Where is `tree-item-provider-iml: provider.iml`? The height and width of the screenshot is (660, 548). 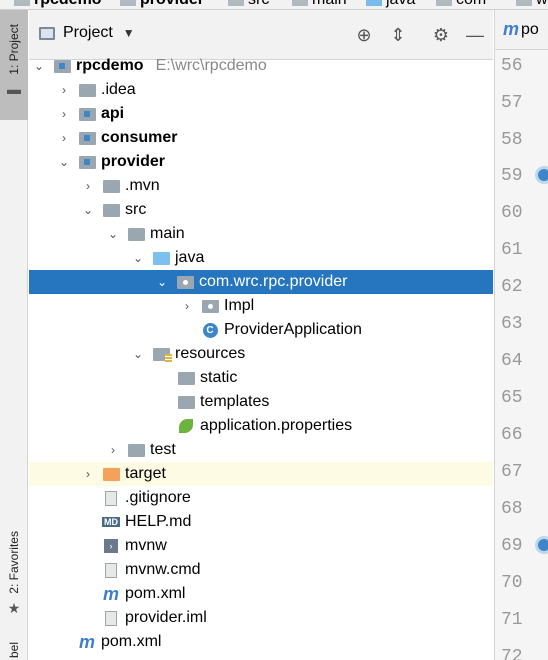
tree-item-provider-iml: provider.iml is located at coordinates (261, 618).